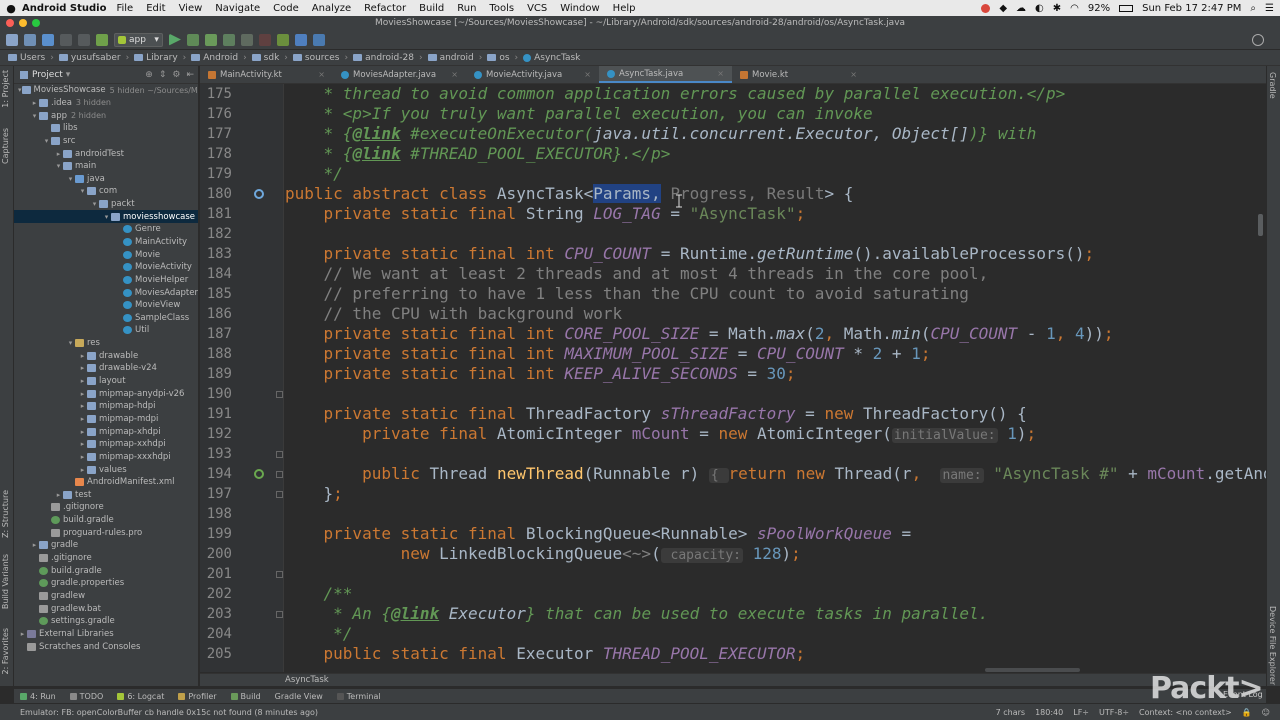 This screenshot has width=1280, height=720. I want to click on tree-item: ▸ mipmap-anydpi-v26, so click(106, 393).